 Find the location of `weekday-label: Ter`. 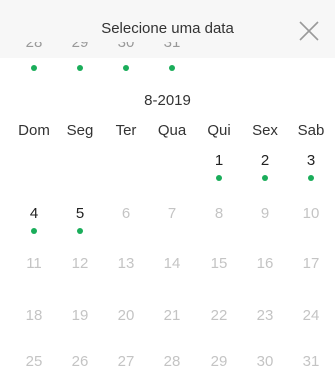

weekday-label: Ter is located at coordinates (126, 130).